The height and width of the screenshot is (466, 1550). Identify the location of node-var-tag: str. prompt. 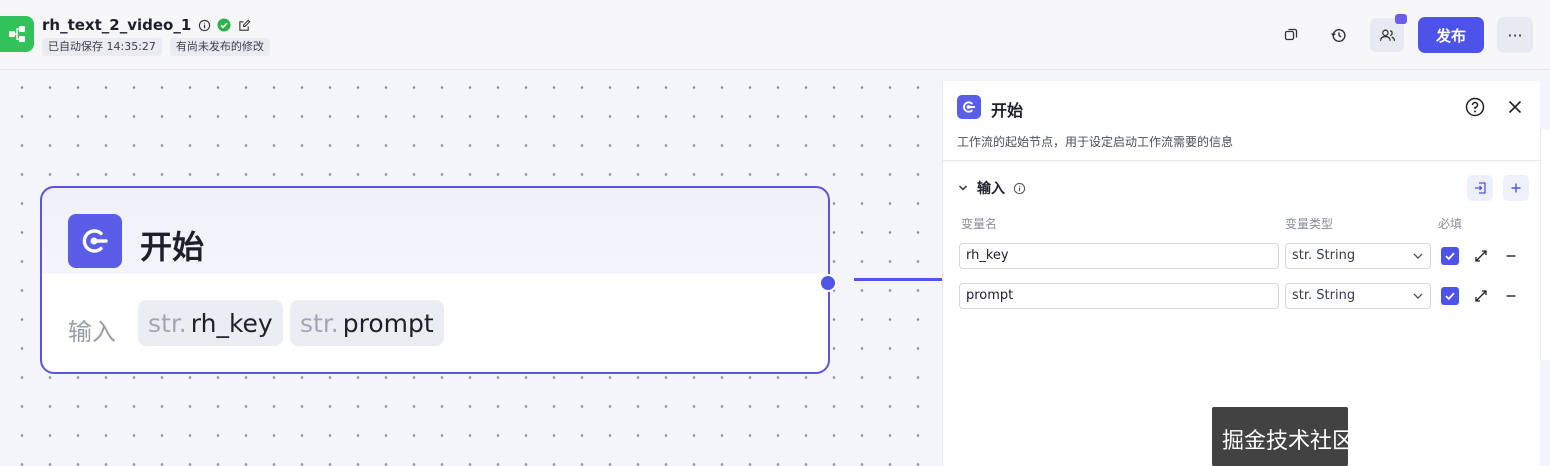
(367, 323).